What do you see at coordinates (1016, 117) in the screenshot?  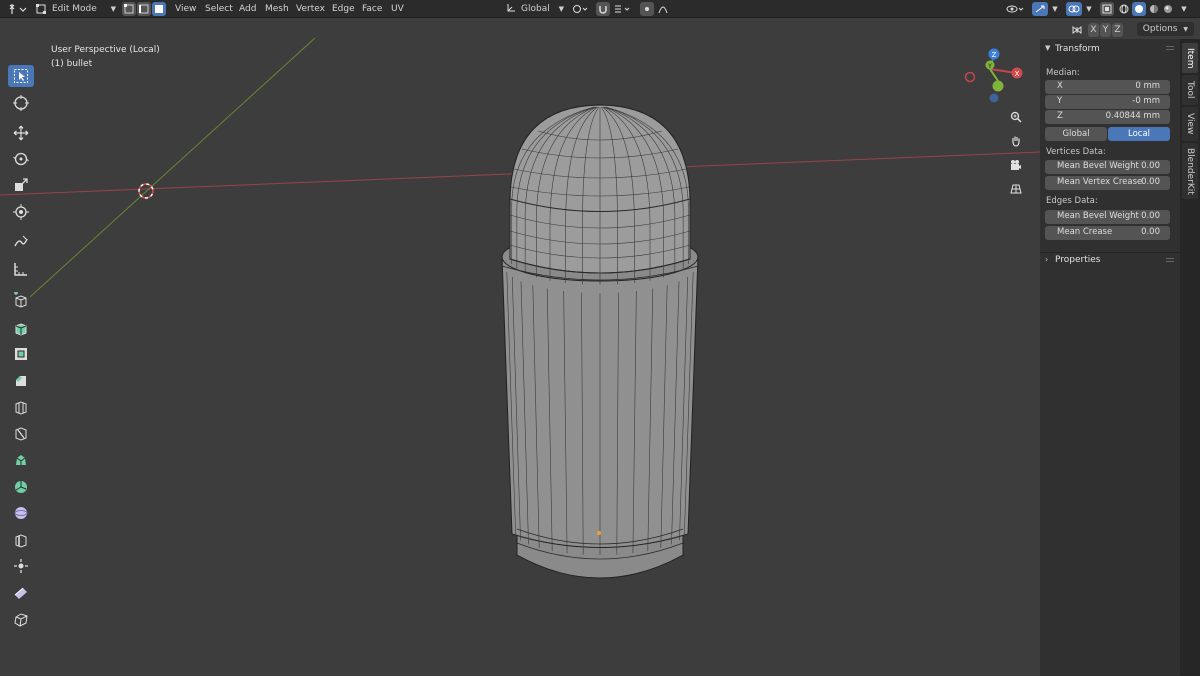 I see `zoom-button` at bounding box center [1016, 117].